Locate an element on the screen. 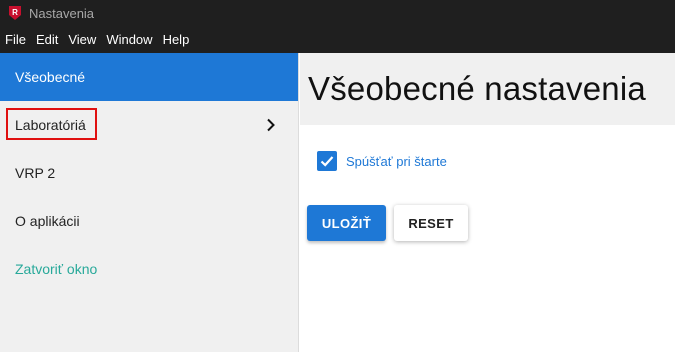 The height and width of the screenshot is (352, 675). chevron-right-icon is located at coordinates (271, 125).